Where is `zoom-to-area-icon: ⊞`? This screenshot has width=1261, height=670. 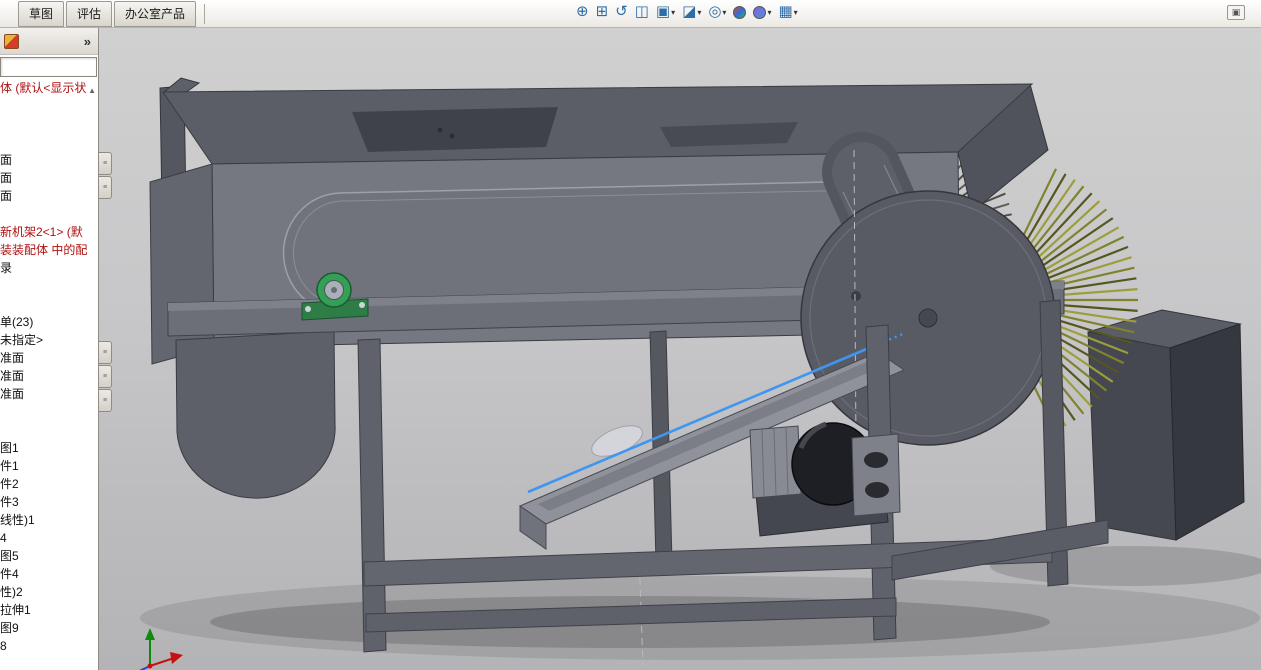 zoom-to-area-icon: ⊞ is located at coordinates (602, 12).